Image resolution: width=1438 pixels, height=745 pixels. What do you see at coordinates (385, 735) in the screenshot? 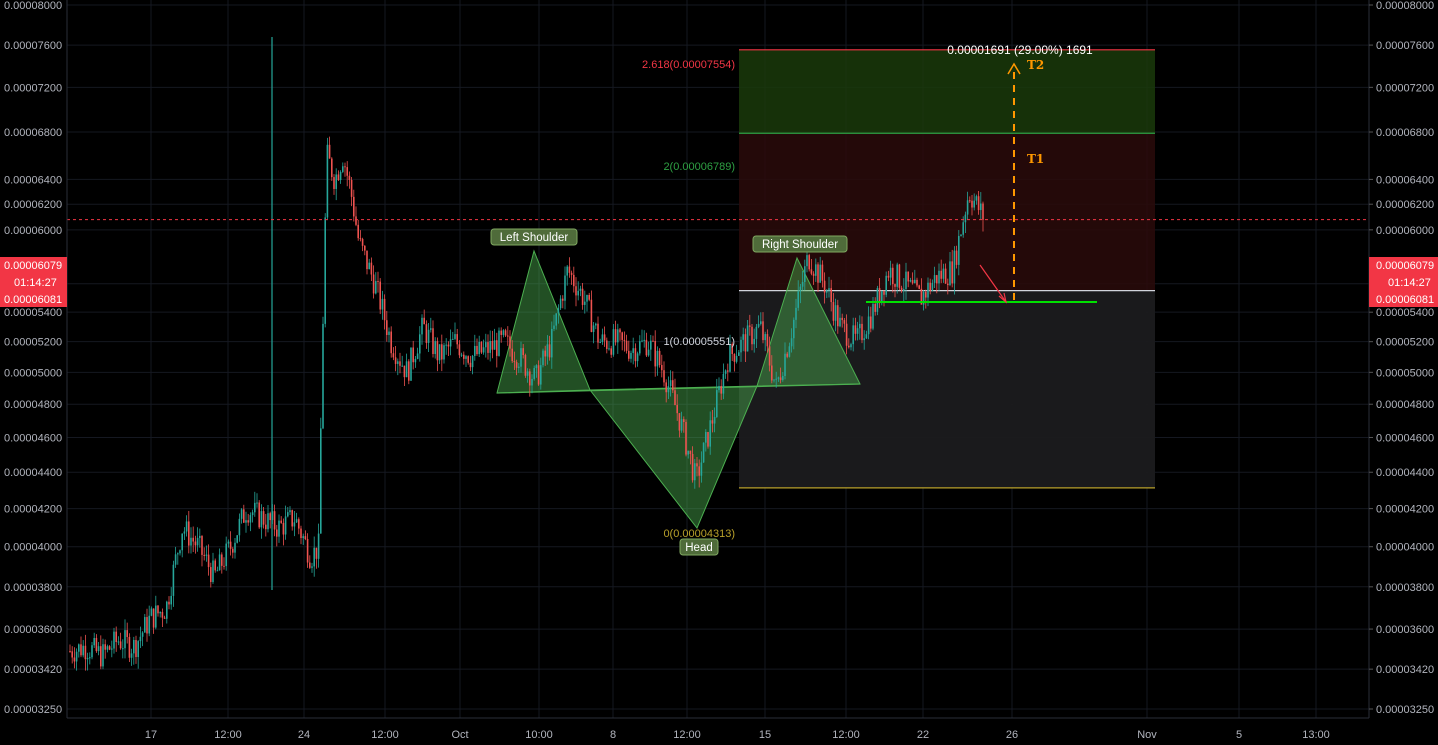
I see `x-tick-label: 12:00` at bounding box center [385, 735].